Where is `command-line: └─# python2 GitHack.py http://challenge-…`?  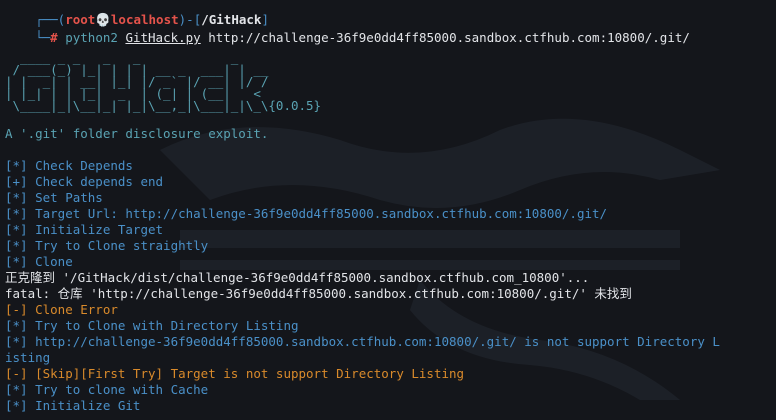
command-line: └─# python2 GitHack.py http://challenge-… is located at coordinates (347, 29).